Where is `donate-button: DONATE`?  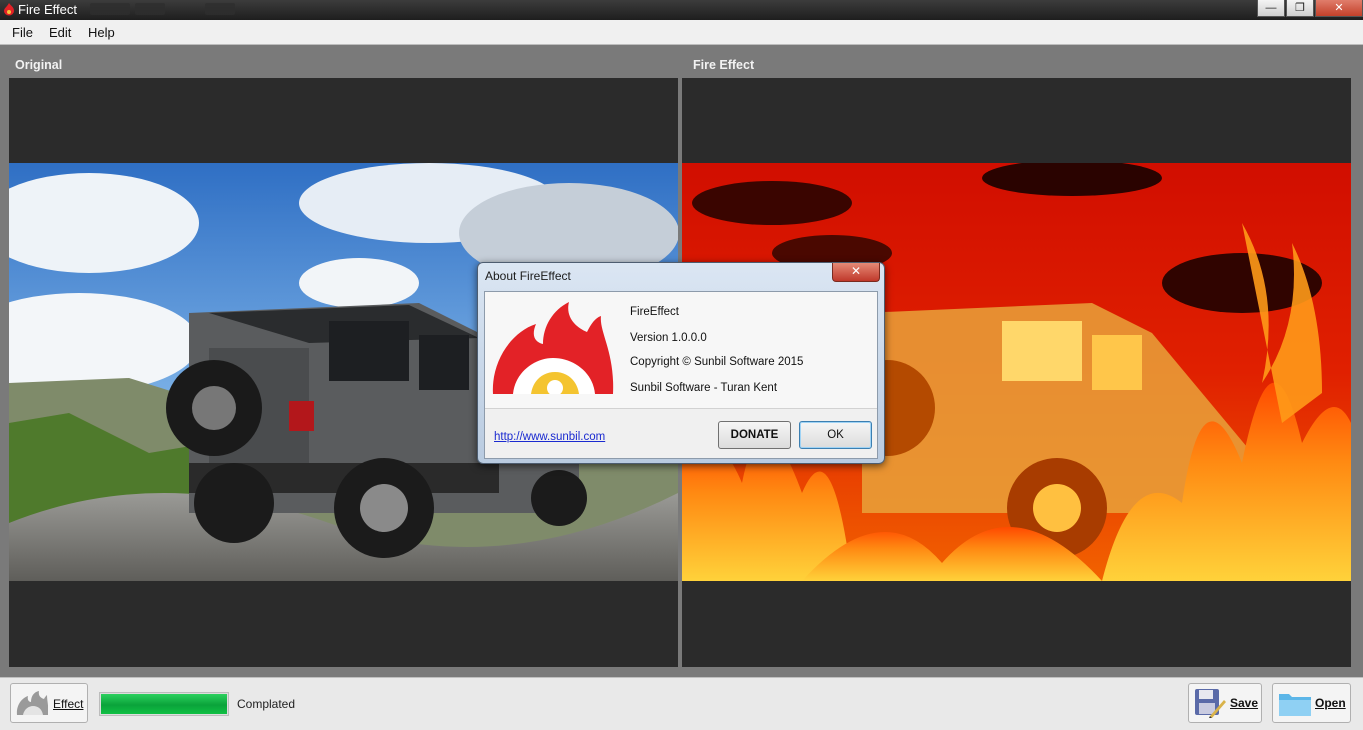 donate-button: DONATE is located at coordinates (754, 435).